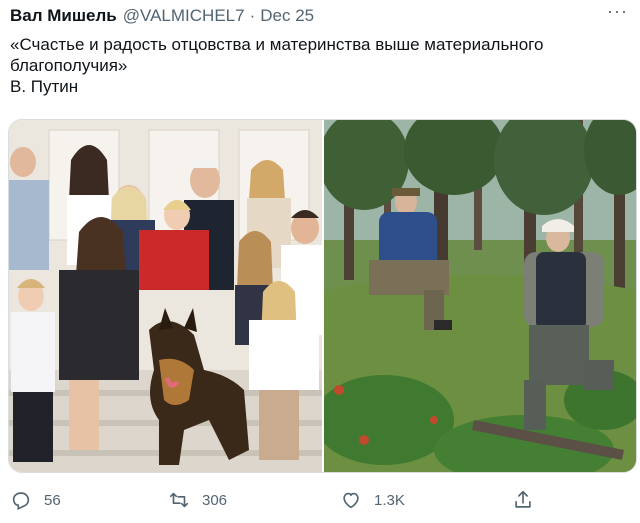  I want to click on share-button, so click(529, 500).